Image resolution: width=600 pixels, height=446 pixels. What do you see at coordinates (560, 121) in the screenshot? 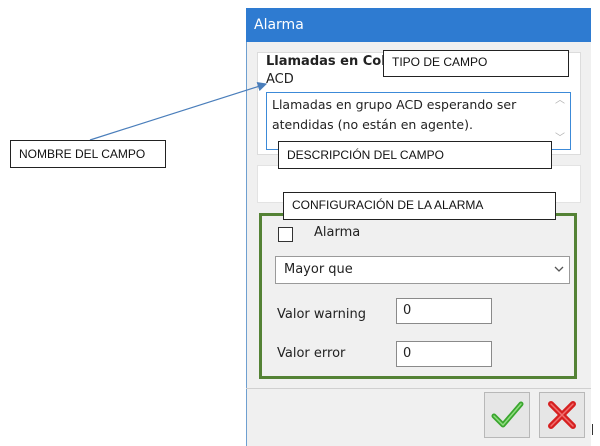
I see `description-scrollbar: ︿ ﹀` at bounding box center [560, 121].